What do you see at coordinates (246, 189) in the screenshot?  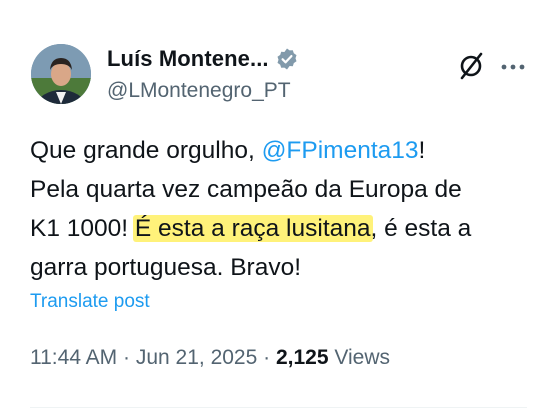 I see `post-line-2: Pela quarta vez campeão da Europa de` at bounding box center [246, 189].